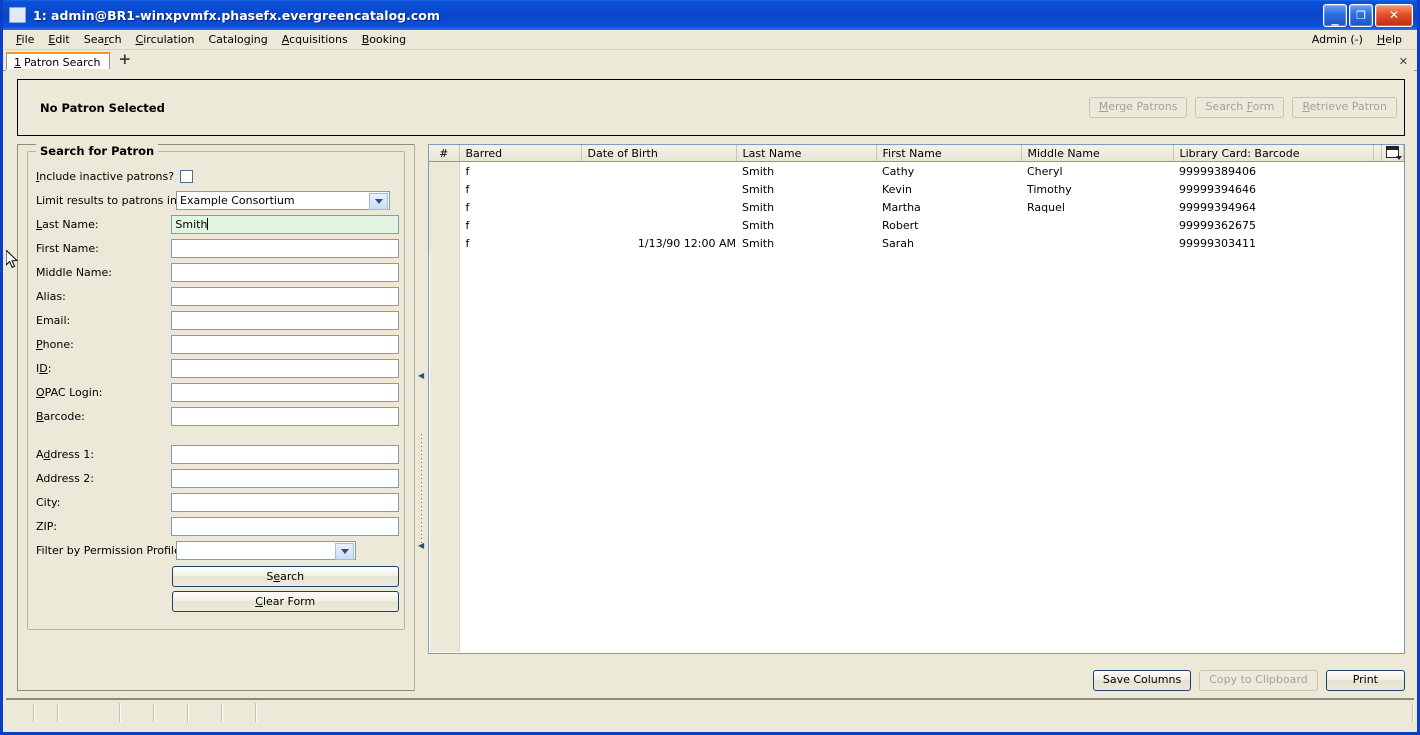 Image resolution: width=1420 pixels, height=735 pixels. What do you see at coordinates (948, 207) in the screenshot?
I see `cell-first-name: Martha` at bounding box center [948, 207].